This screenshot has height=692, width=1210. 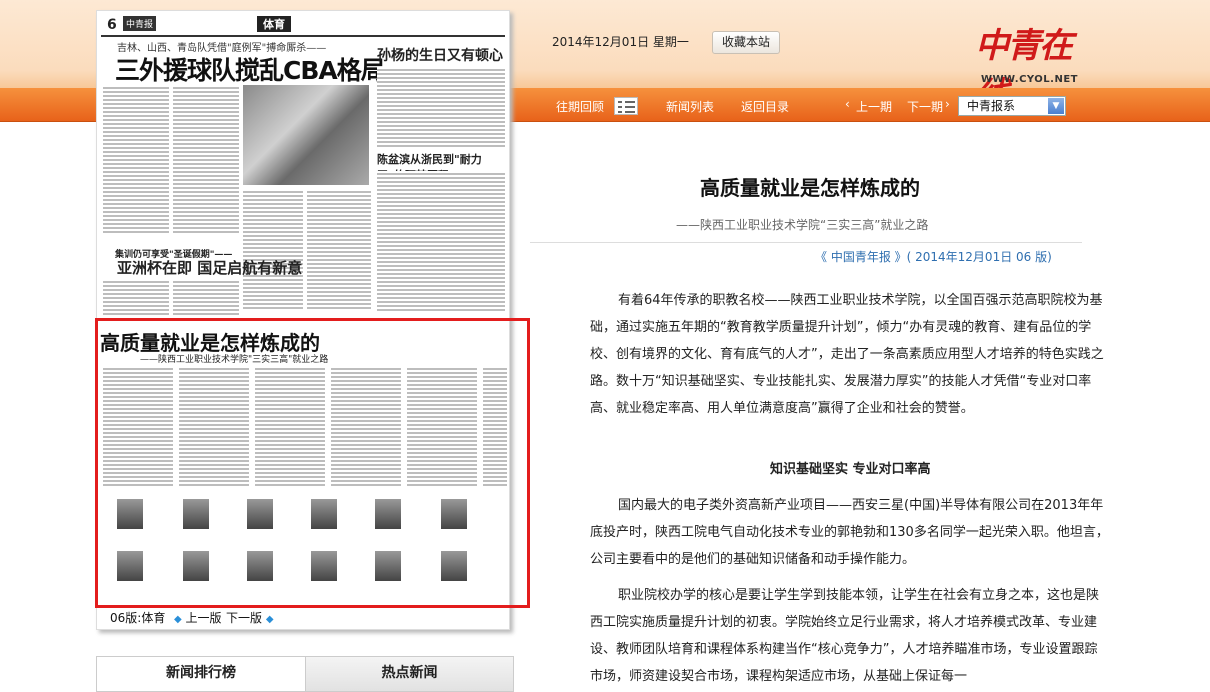 I want to click on tab-hot-news: 热点新闻, so click(x=409, y=674).